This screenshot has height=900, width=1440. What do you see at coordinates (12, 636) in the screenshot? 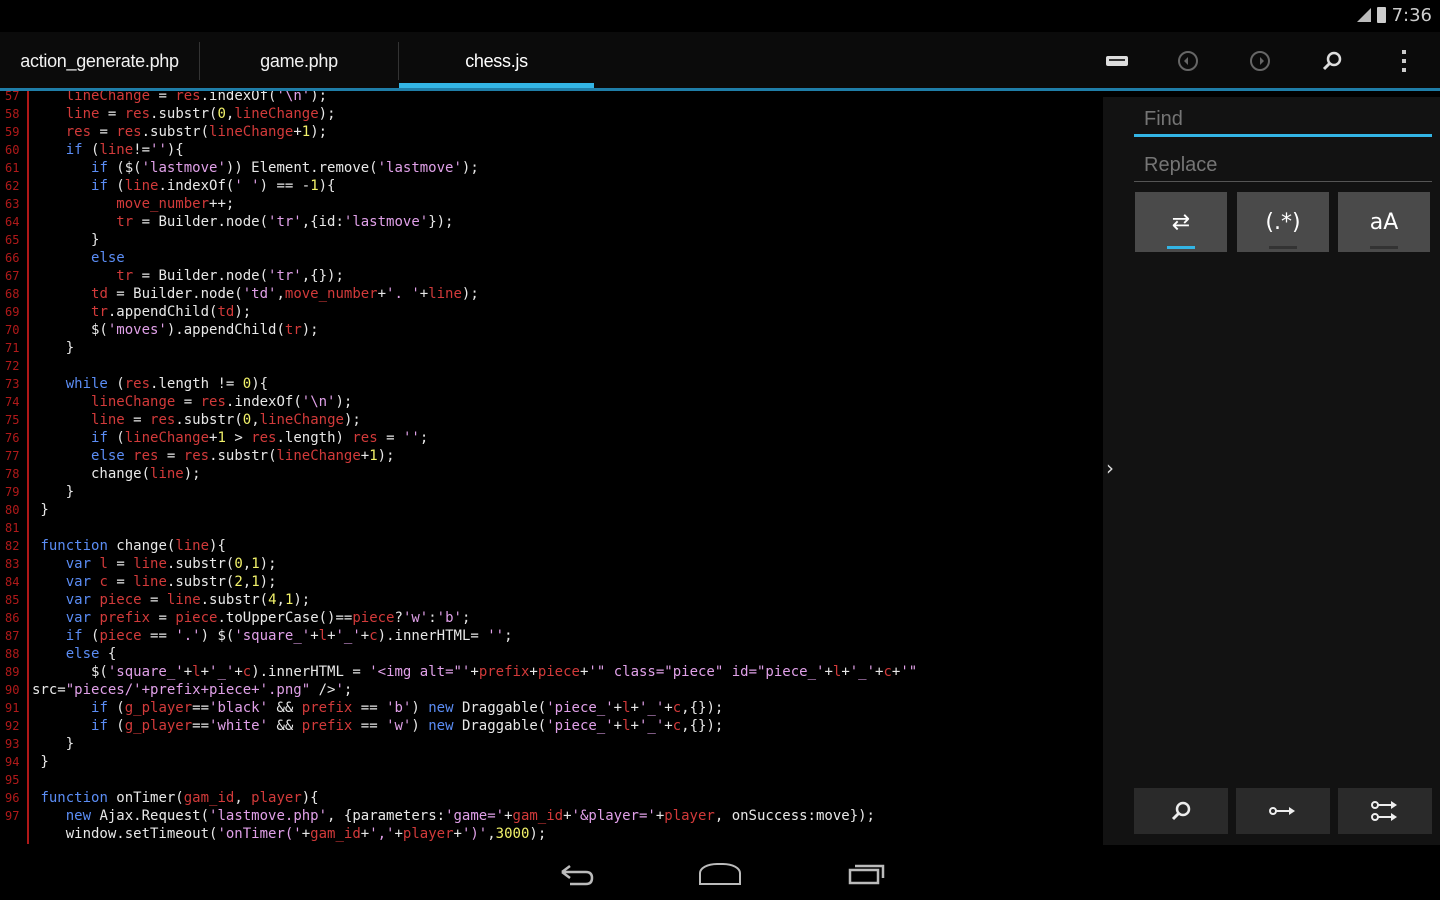
I see `line-number: 87` at bounding box center [12, 636].